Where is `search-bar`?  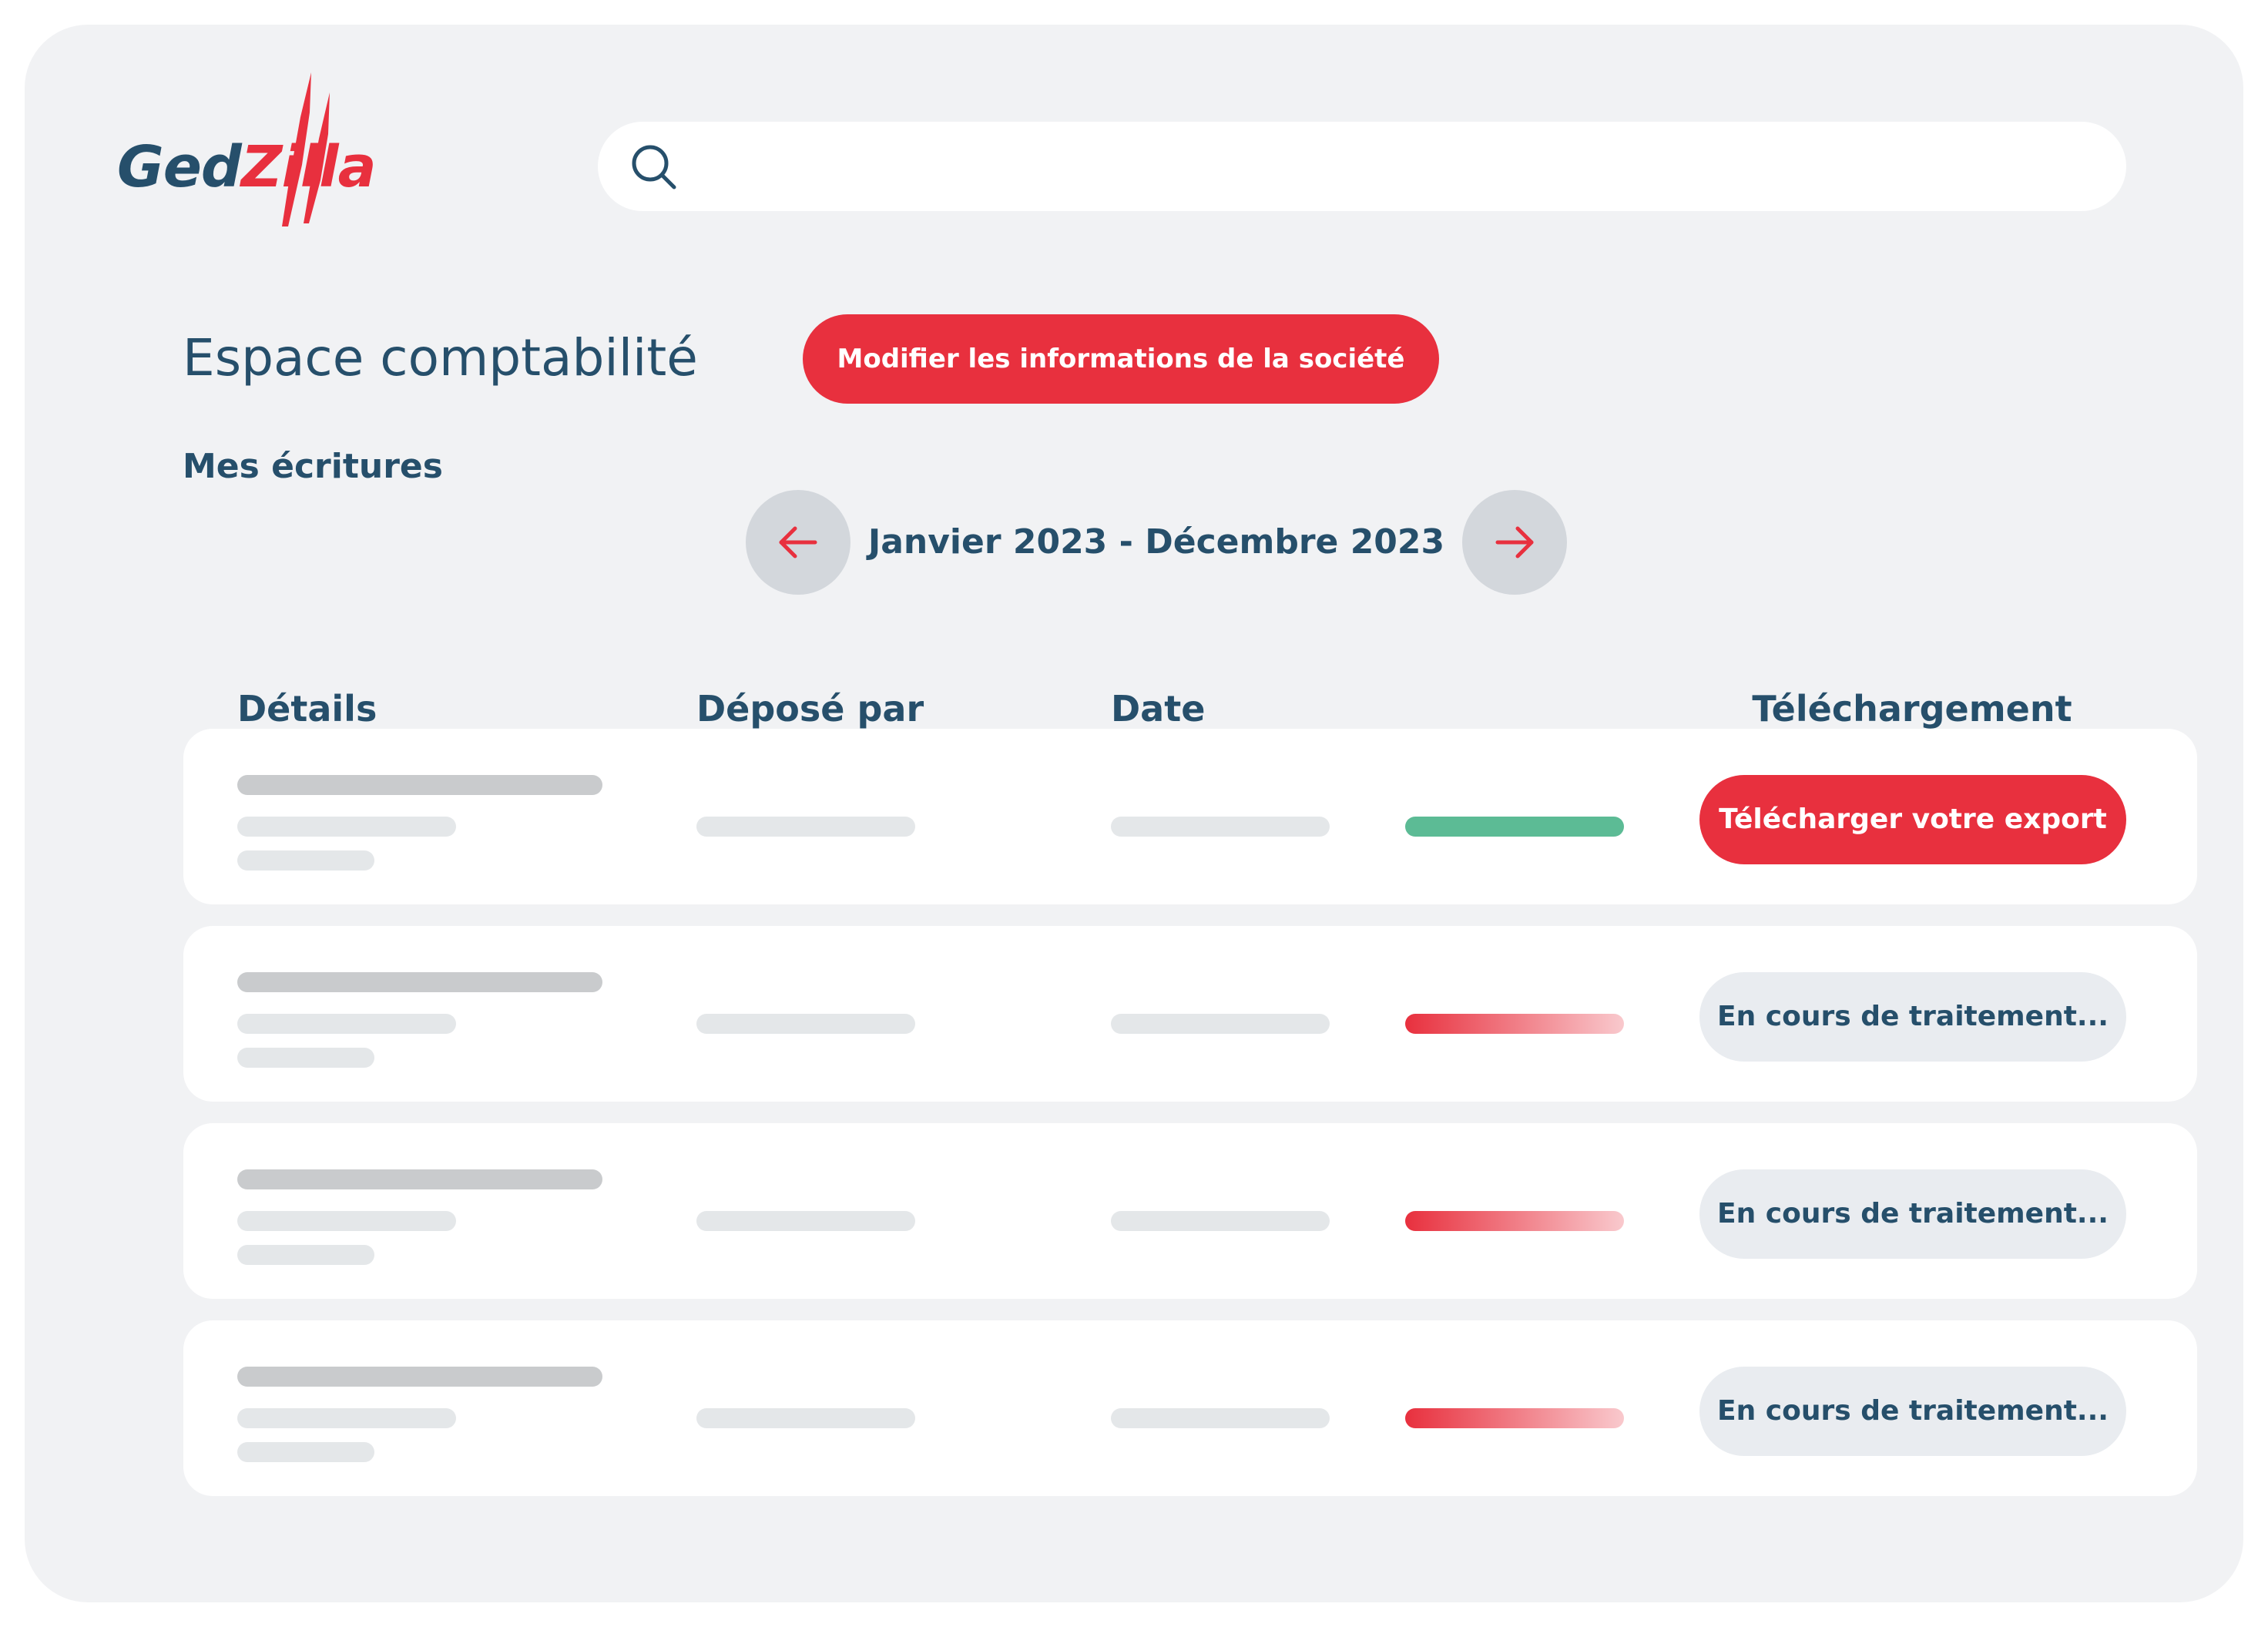
search-bar is located at coordinates (1362, 166).